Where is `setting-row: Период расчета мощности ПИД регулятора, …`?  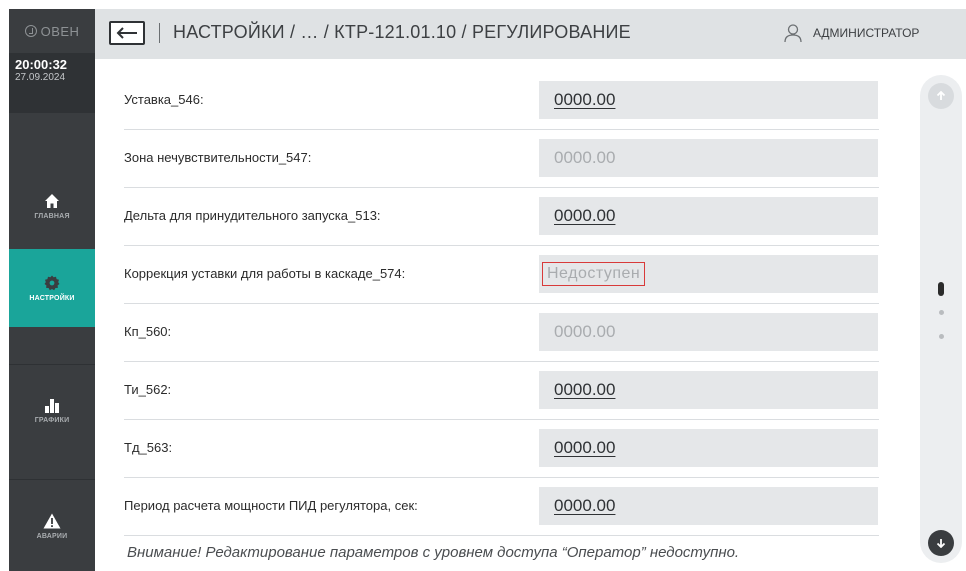 setting-row: Период расчета мощности ПИД регулятора, … is located at coordinates (501, 515).